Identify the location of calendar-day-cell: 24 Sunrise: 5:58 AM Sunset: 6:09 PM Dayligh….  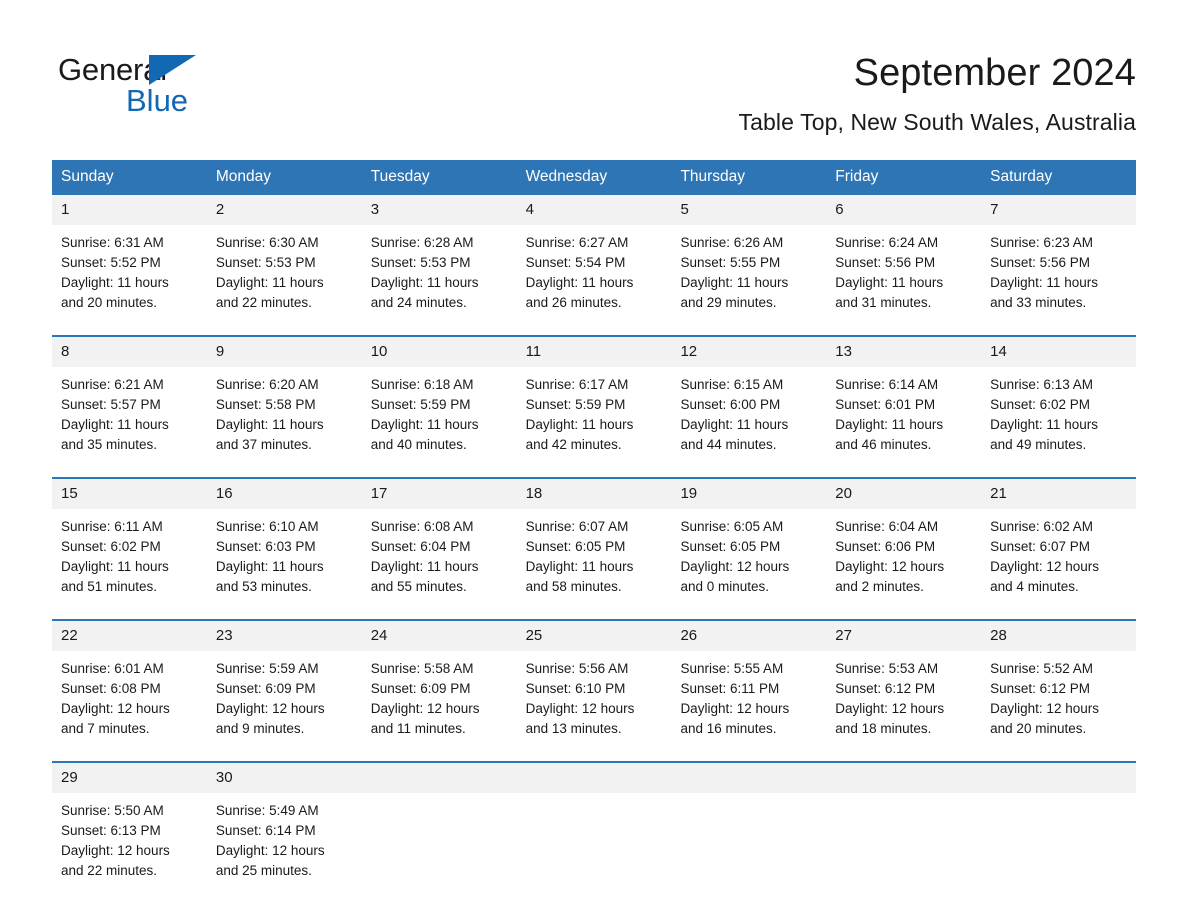
(439, 690).